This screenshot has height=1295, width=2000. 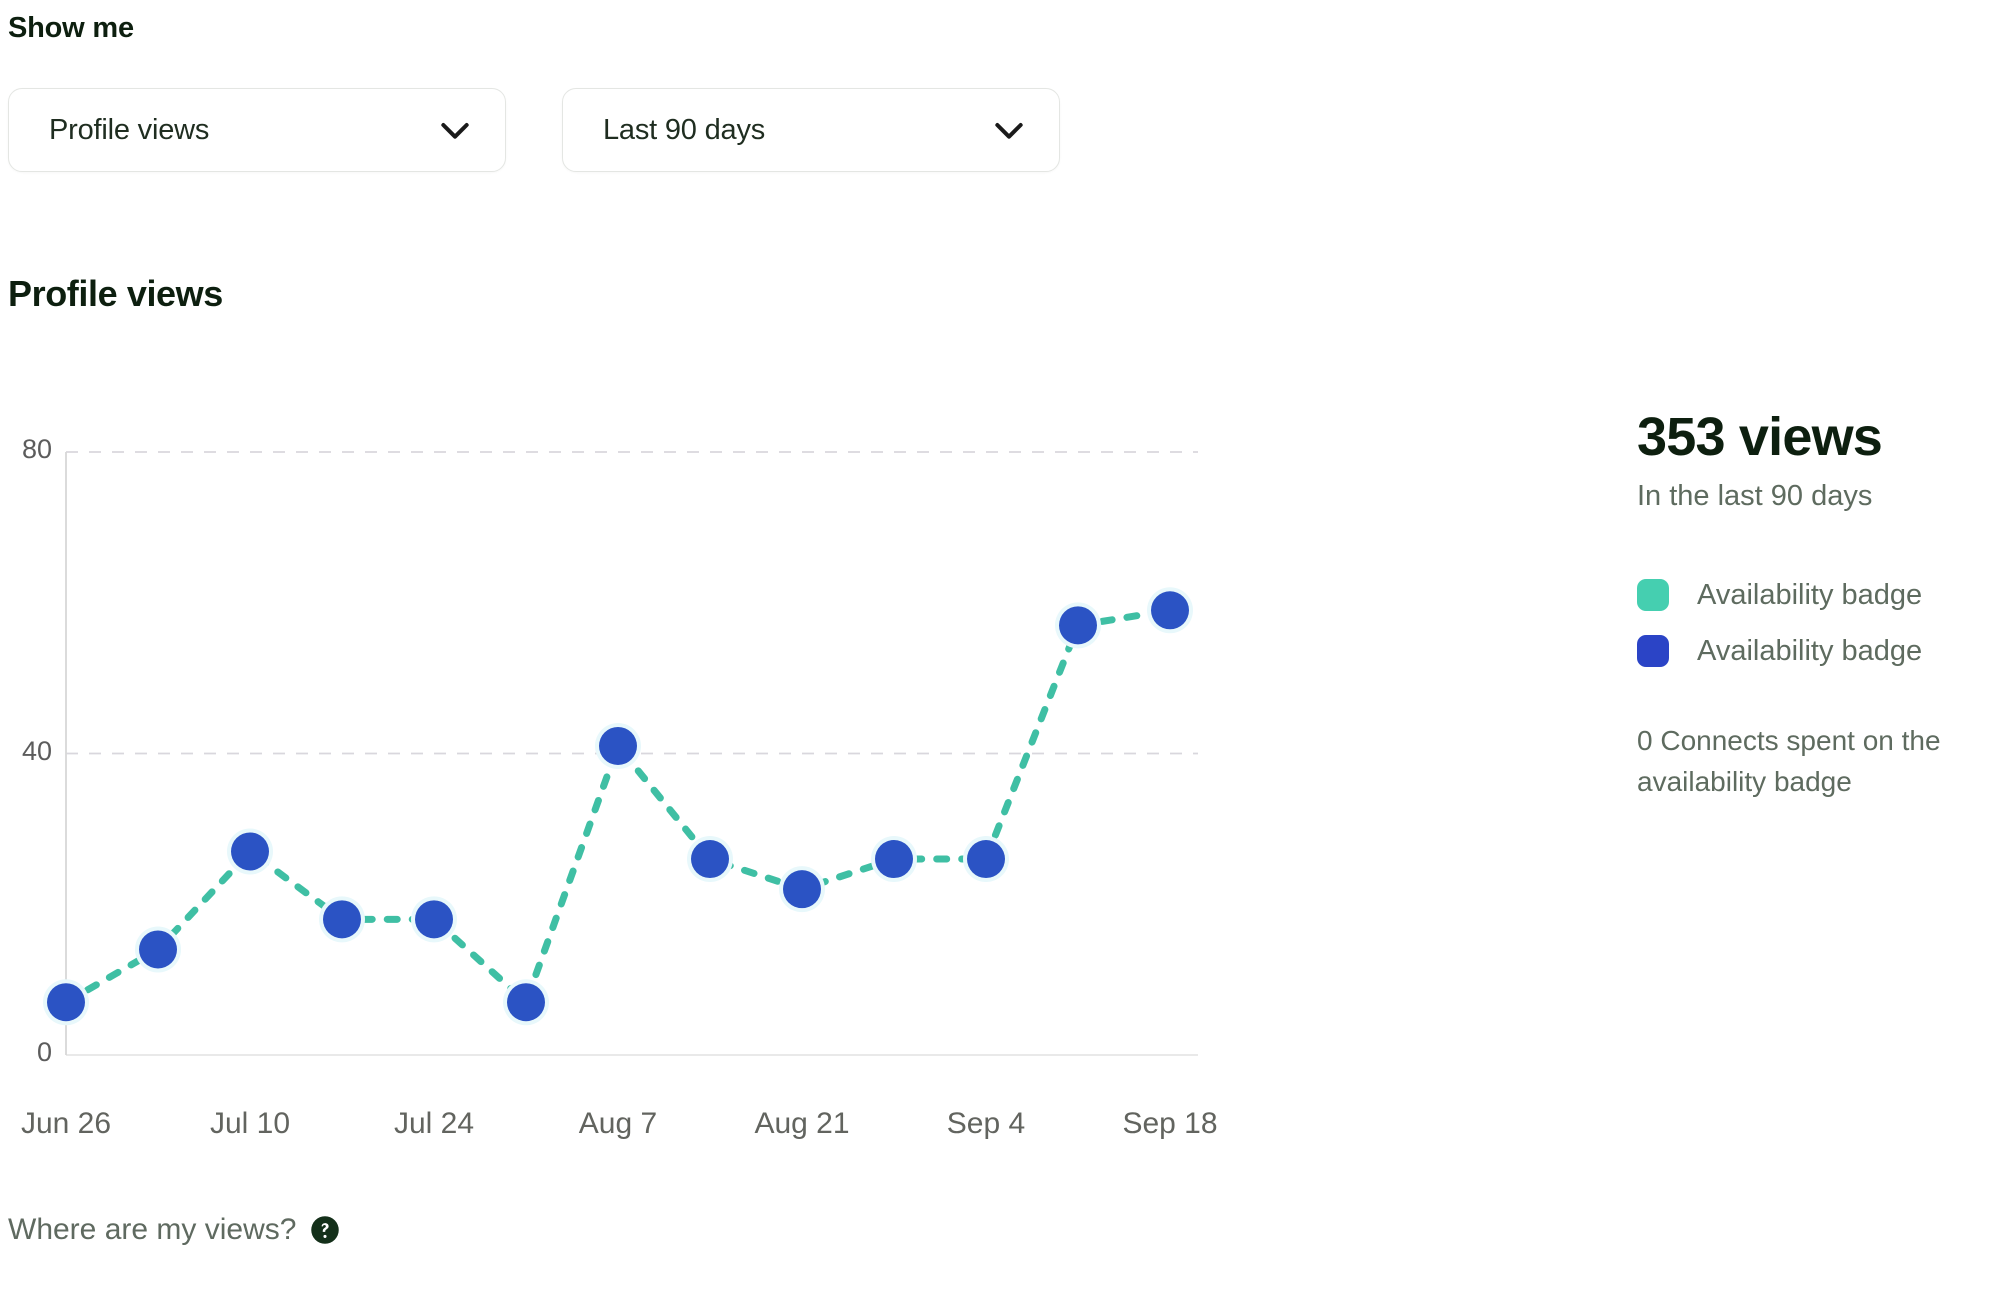 I want to click on chart-x-tick-label: Aug 21, so click(x=802, y=1123).